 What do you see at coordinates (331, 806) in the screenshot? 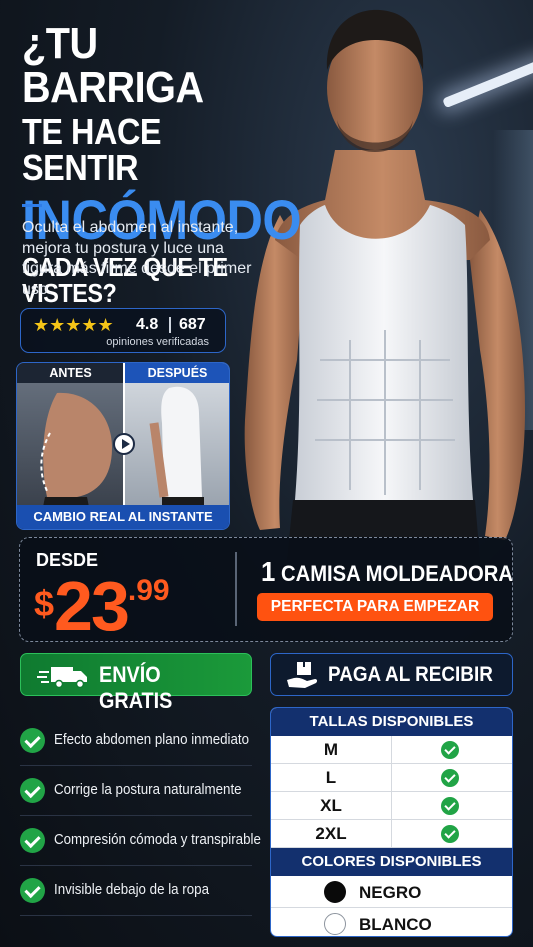
I see `size-option: XL` at bounding box center [331, 806].